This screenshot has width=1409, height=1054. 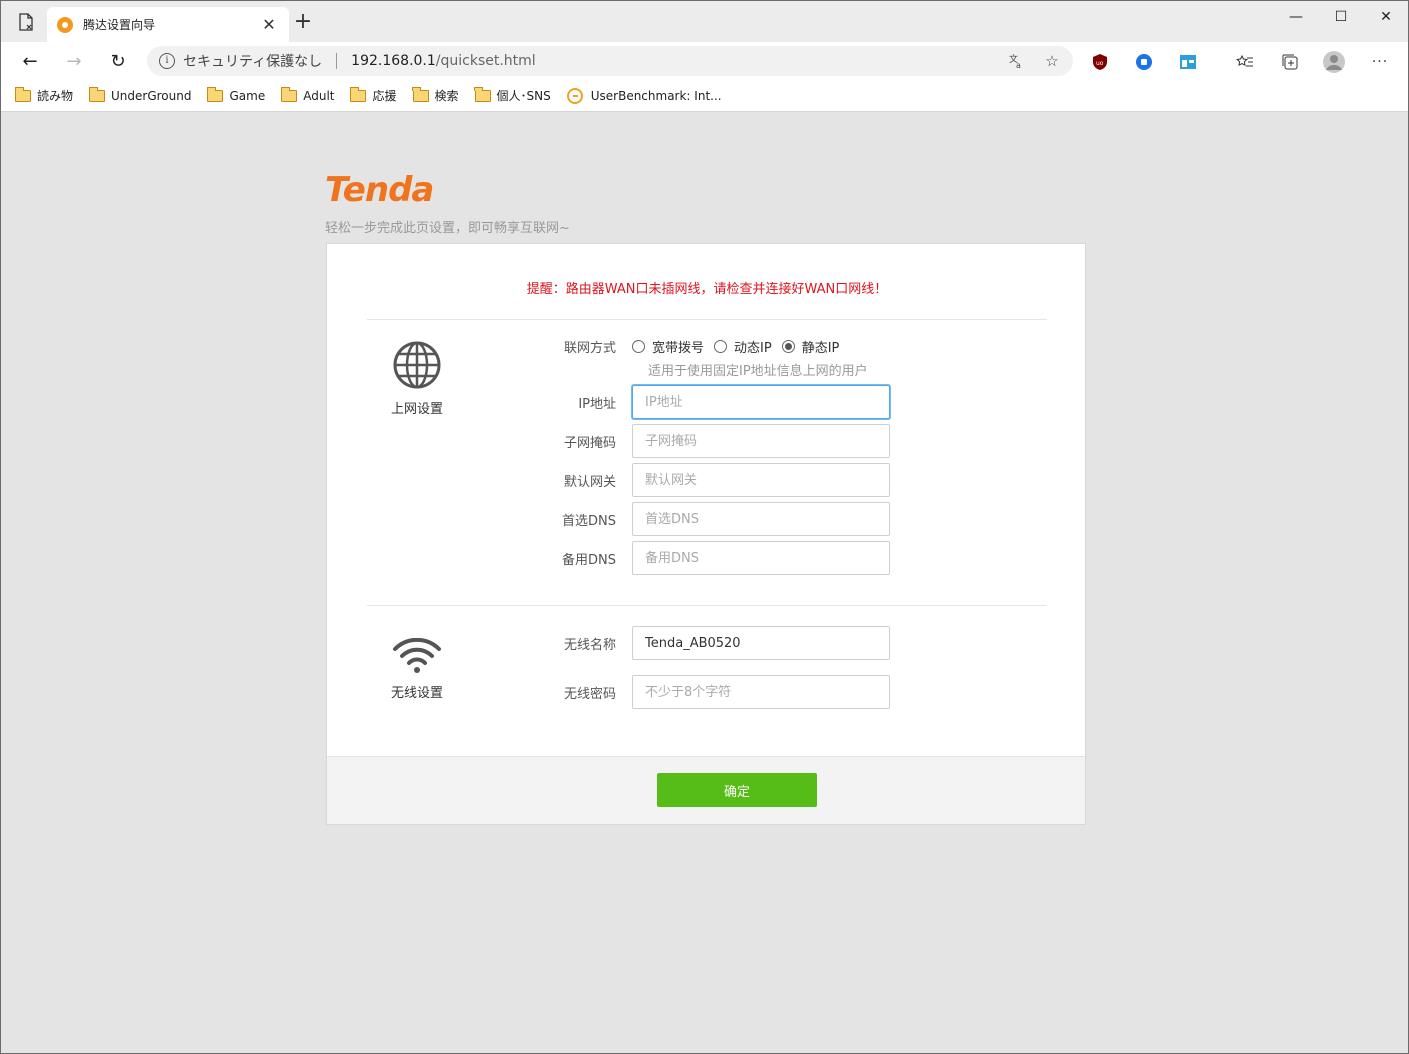 I want to click on tab-close-icon: ✕, so click(x=269, y=24).